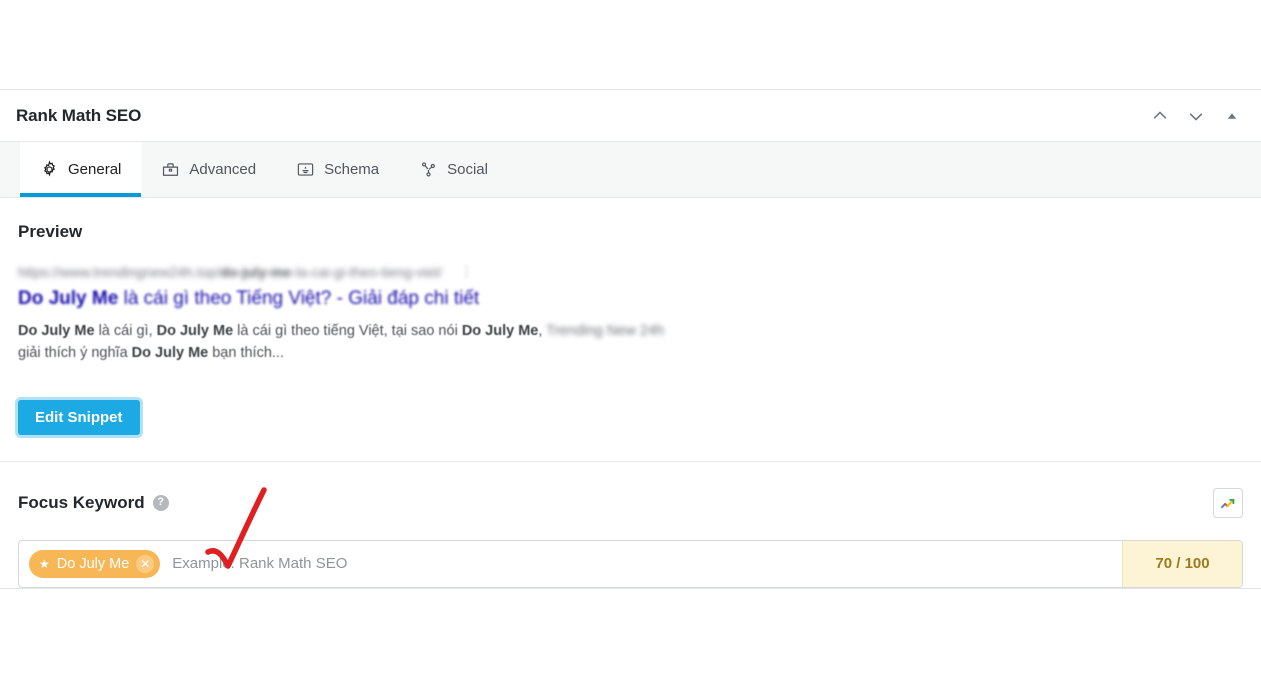 This screenshot has height=695, width=1261. I want to click on toolbox-icon, so click(170, 169).